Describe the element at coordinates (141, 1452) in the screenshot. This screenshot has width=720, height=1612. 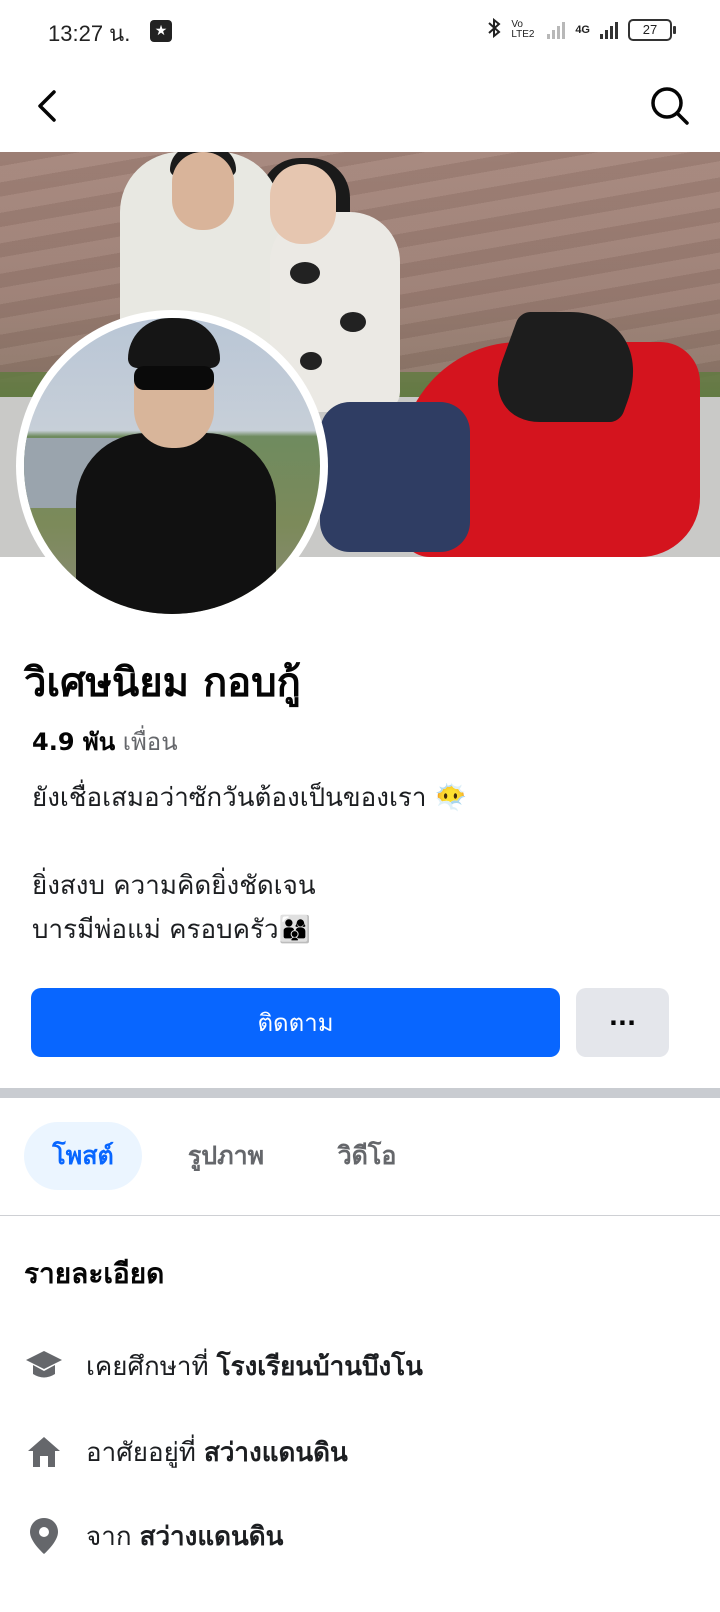
I see `detail-current-city-prefix: อาศัยอยู่ที่` at that location.